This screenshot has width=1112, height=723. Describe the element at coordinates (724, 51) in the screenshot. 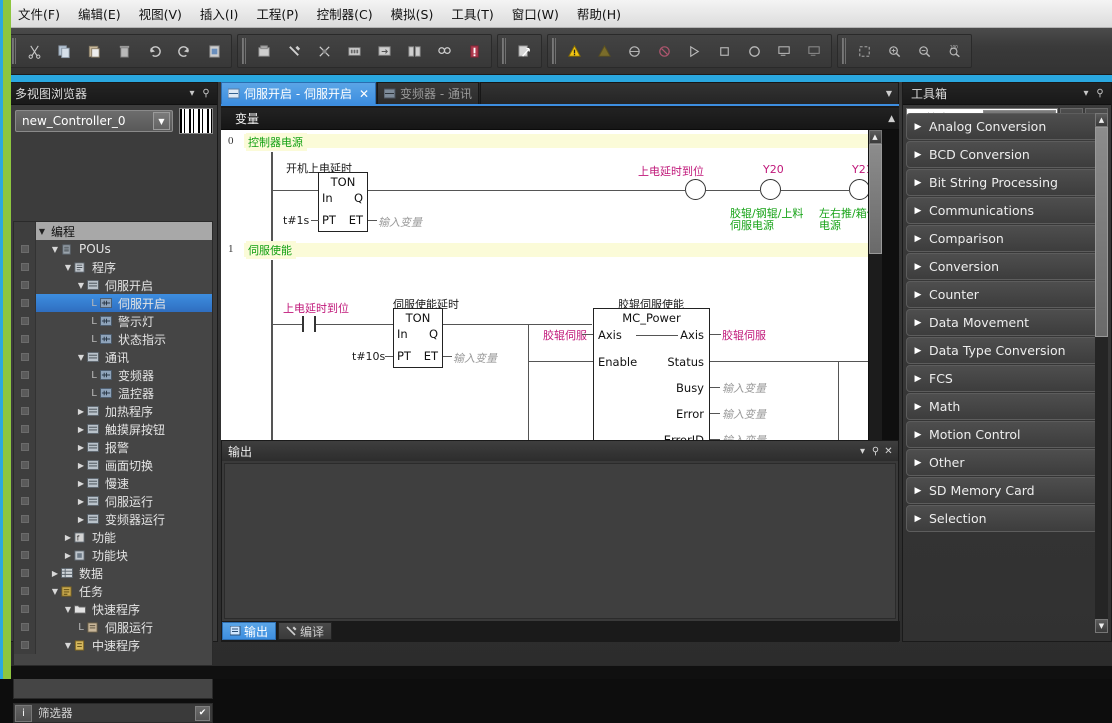

I see `stop-icon` at that location.